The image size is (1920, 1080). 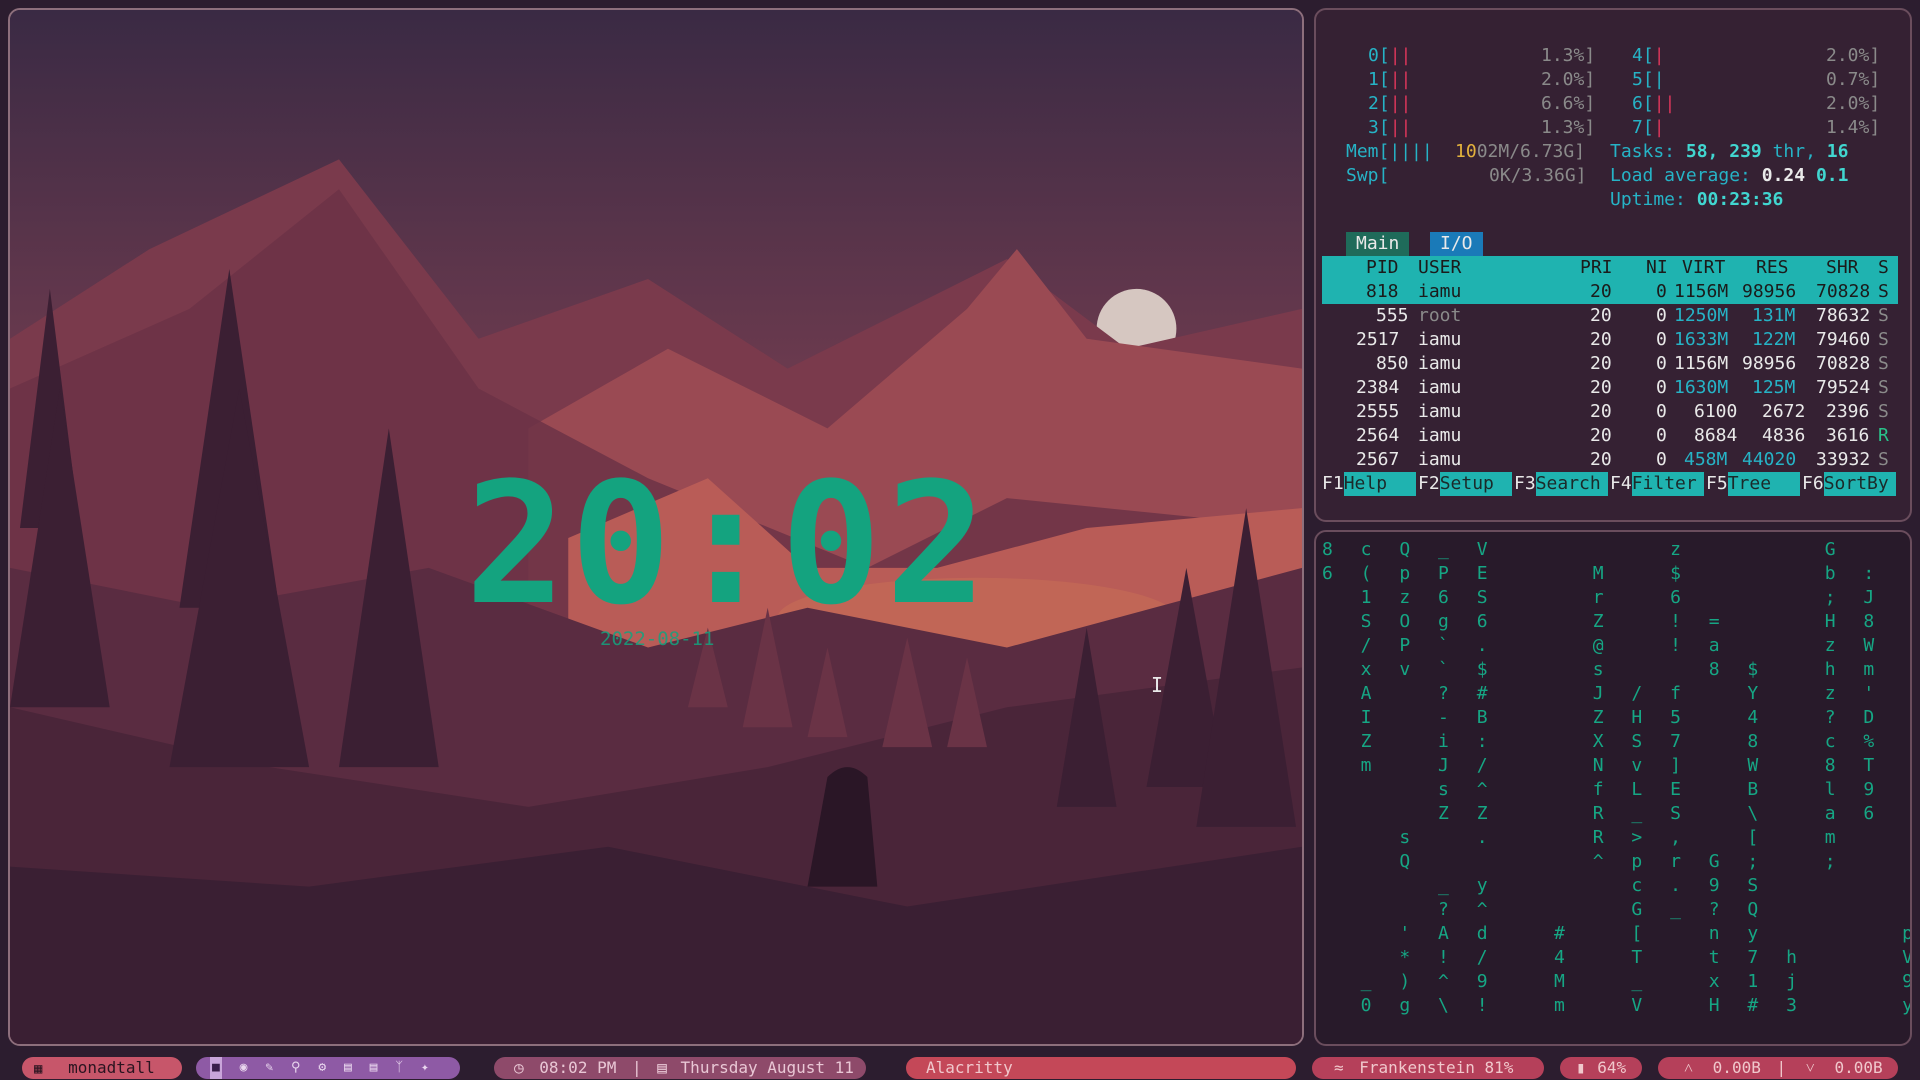 What do you see at coordinates (111, 1067) in the screenshot?
I see `layout-label: monadtall` at bounding box center [111, 1067].